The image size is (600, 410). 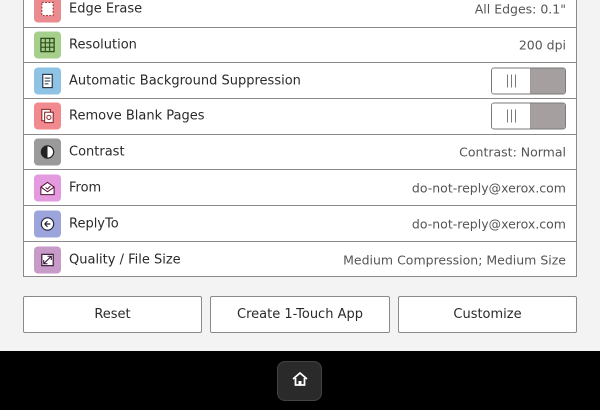 I want to click on setting-label: Edge Erase, so click(x=106, y=9).